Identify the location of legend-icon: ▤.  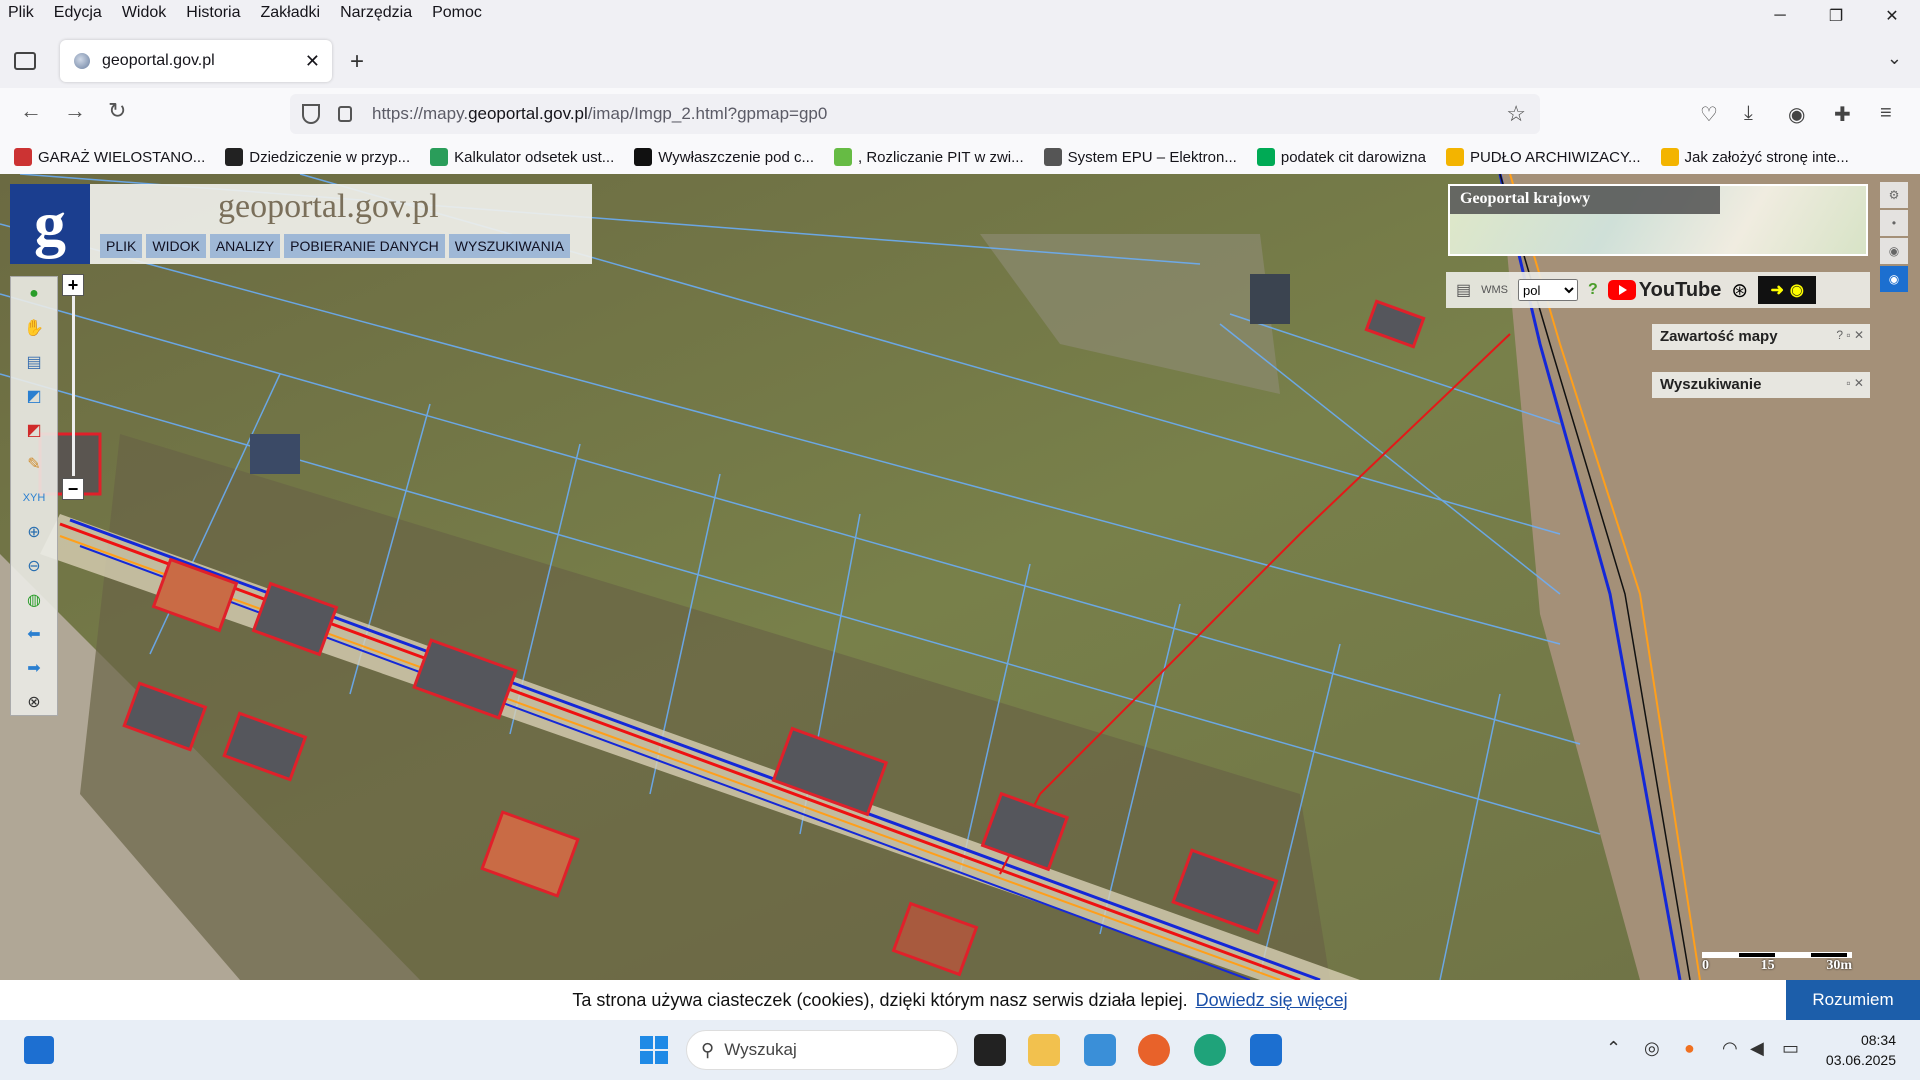
(34, 362).